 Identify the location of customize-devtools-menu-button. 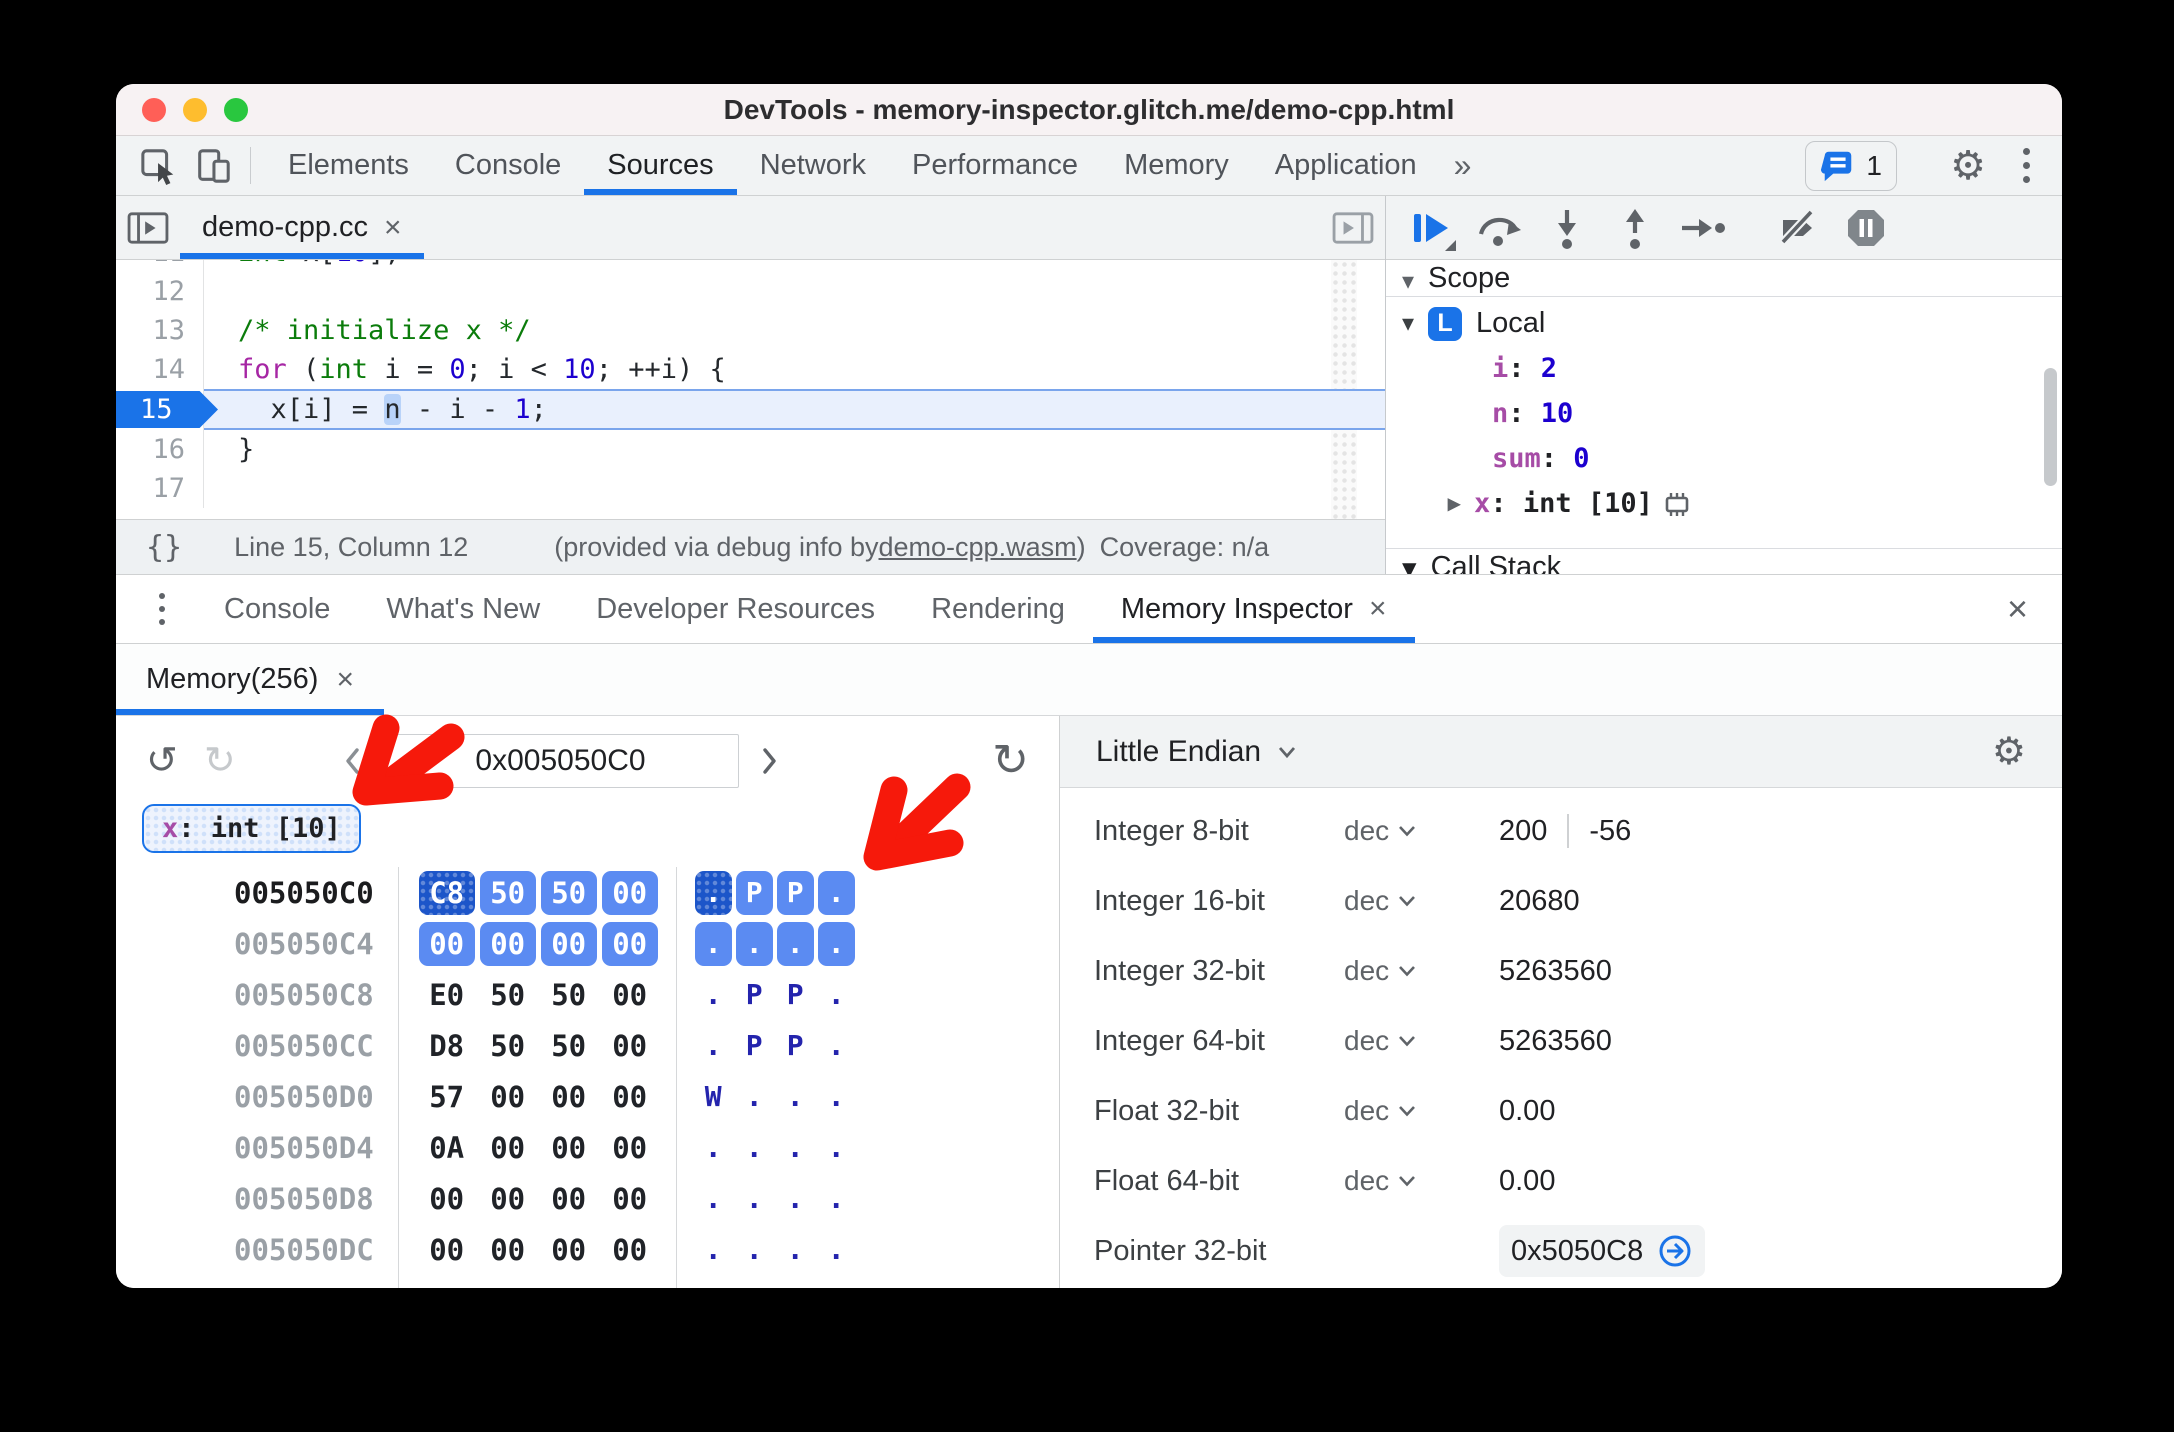
(2026, 165).